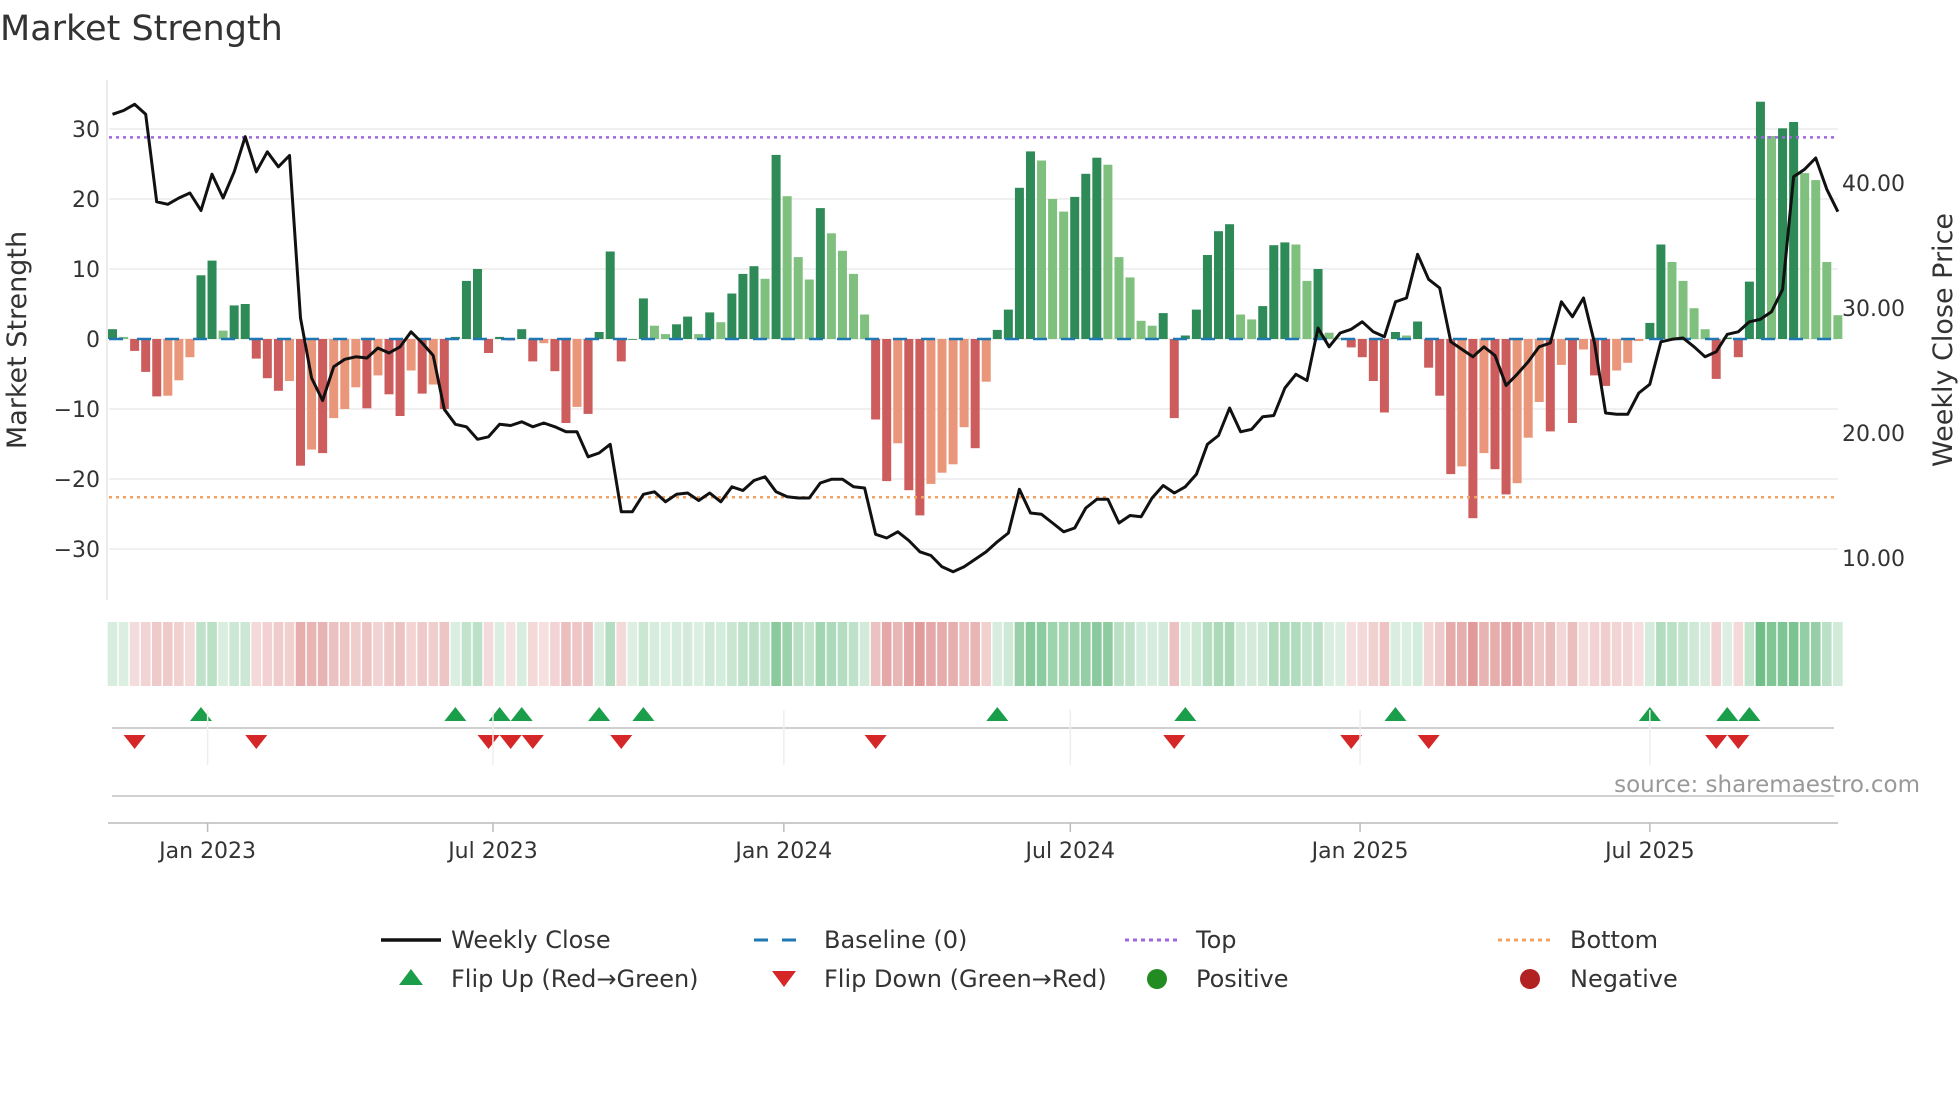 This screenshot has width=1960, height=1102. Describe the element at coordinates (86, 200) in the screenshot. I see `y-tick-label: 20` at that location.